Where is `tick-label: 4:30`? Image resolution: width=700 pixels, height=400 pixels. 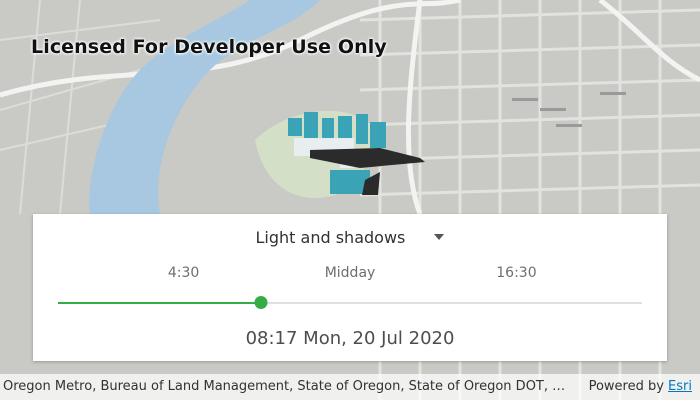 tick-label: 4:30 is located at coordinates (183, 273).